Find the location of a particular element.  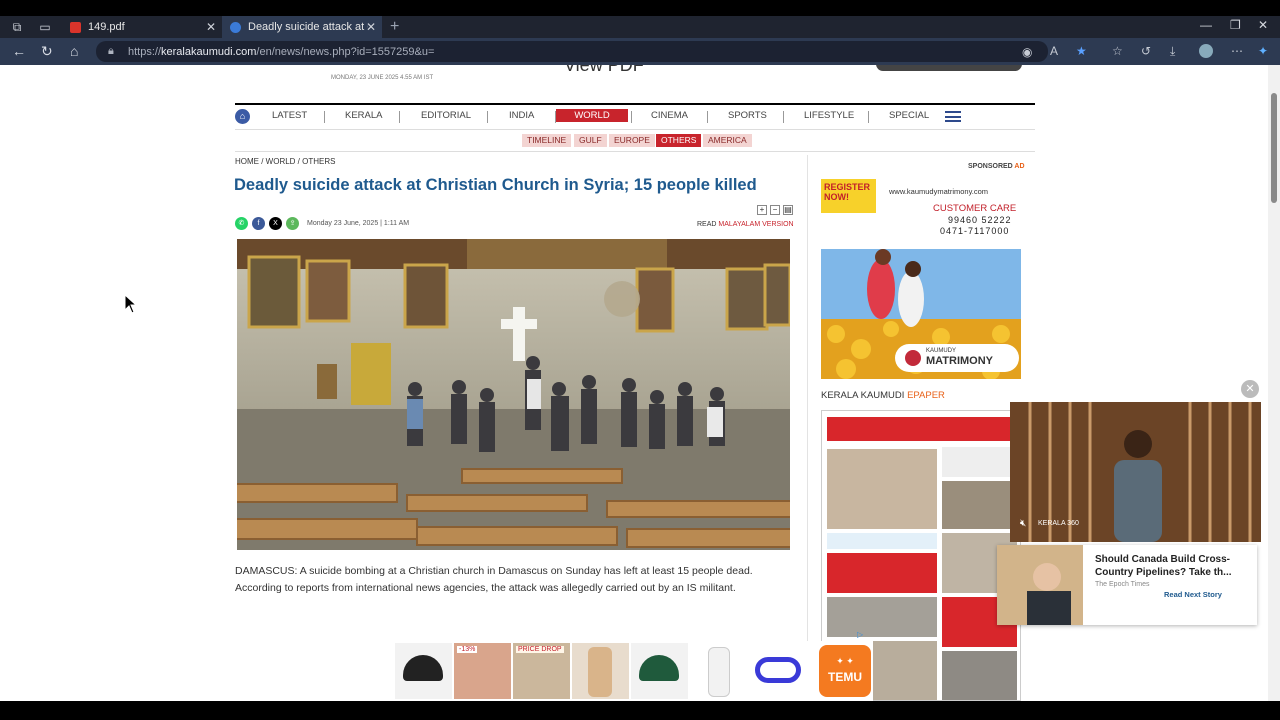

favorite-star-icon: ★ is located at coordinates (1081, 51).